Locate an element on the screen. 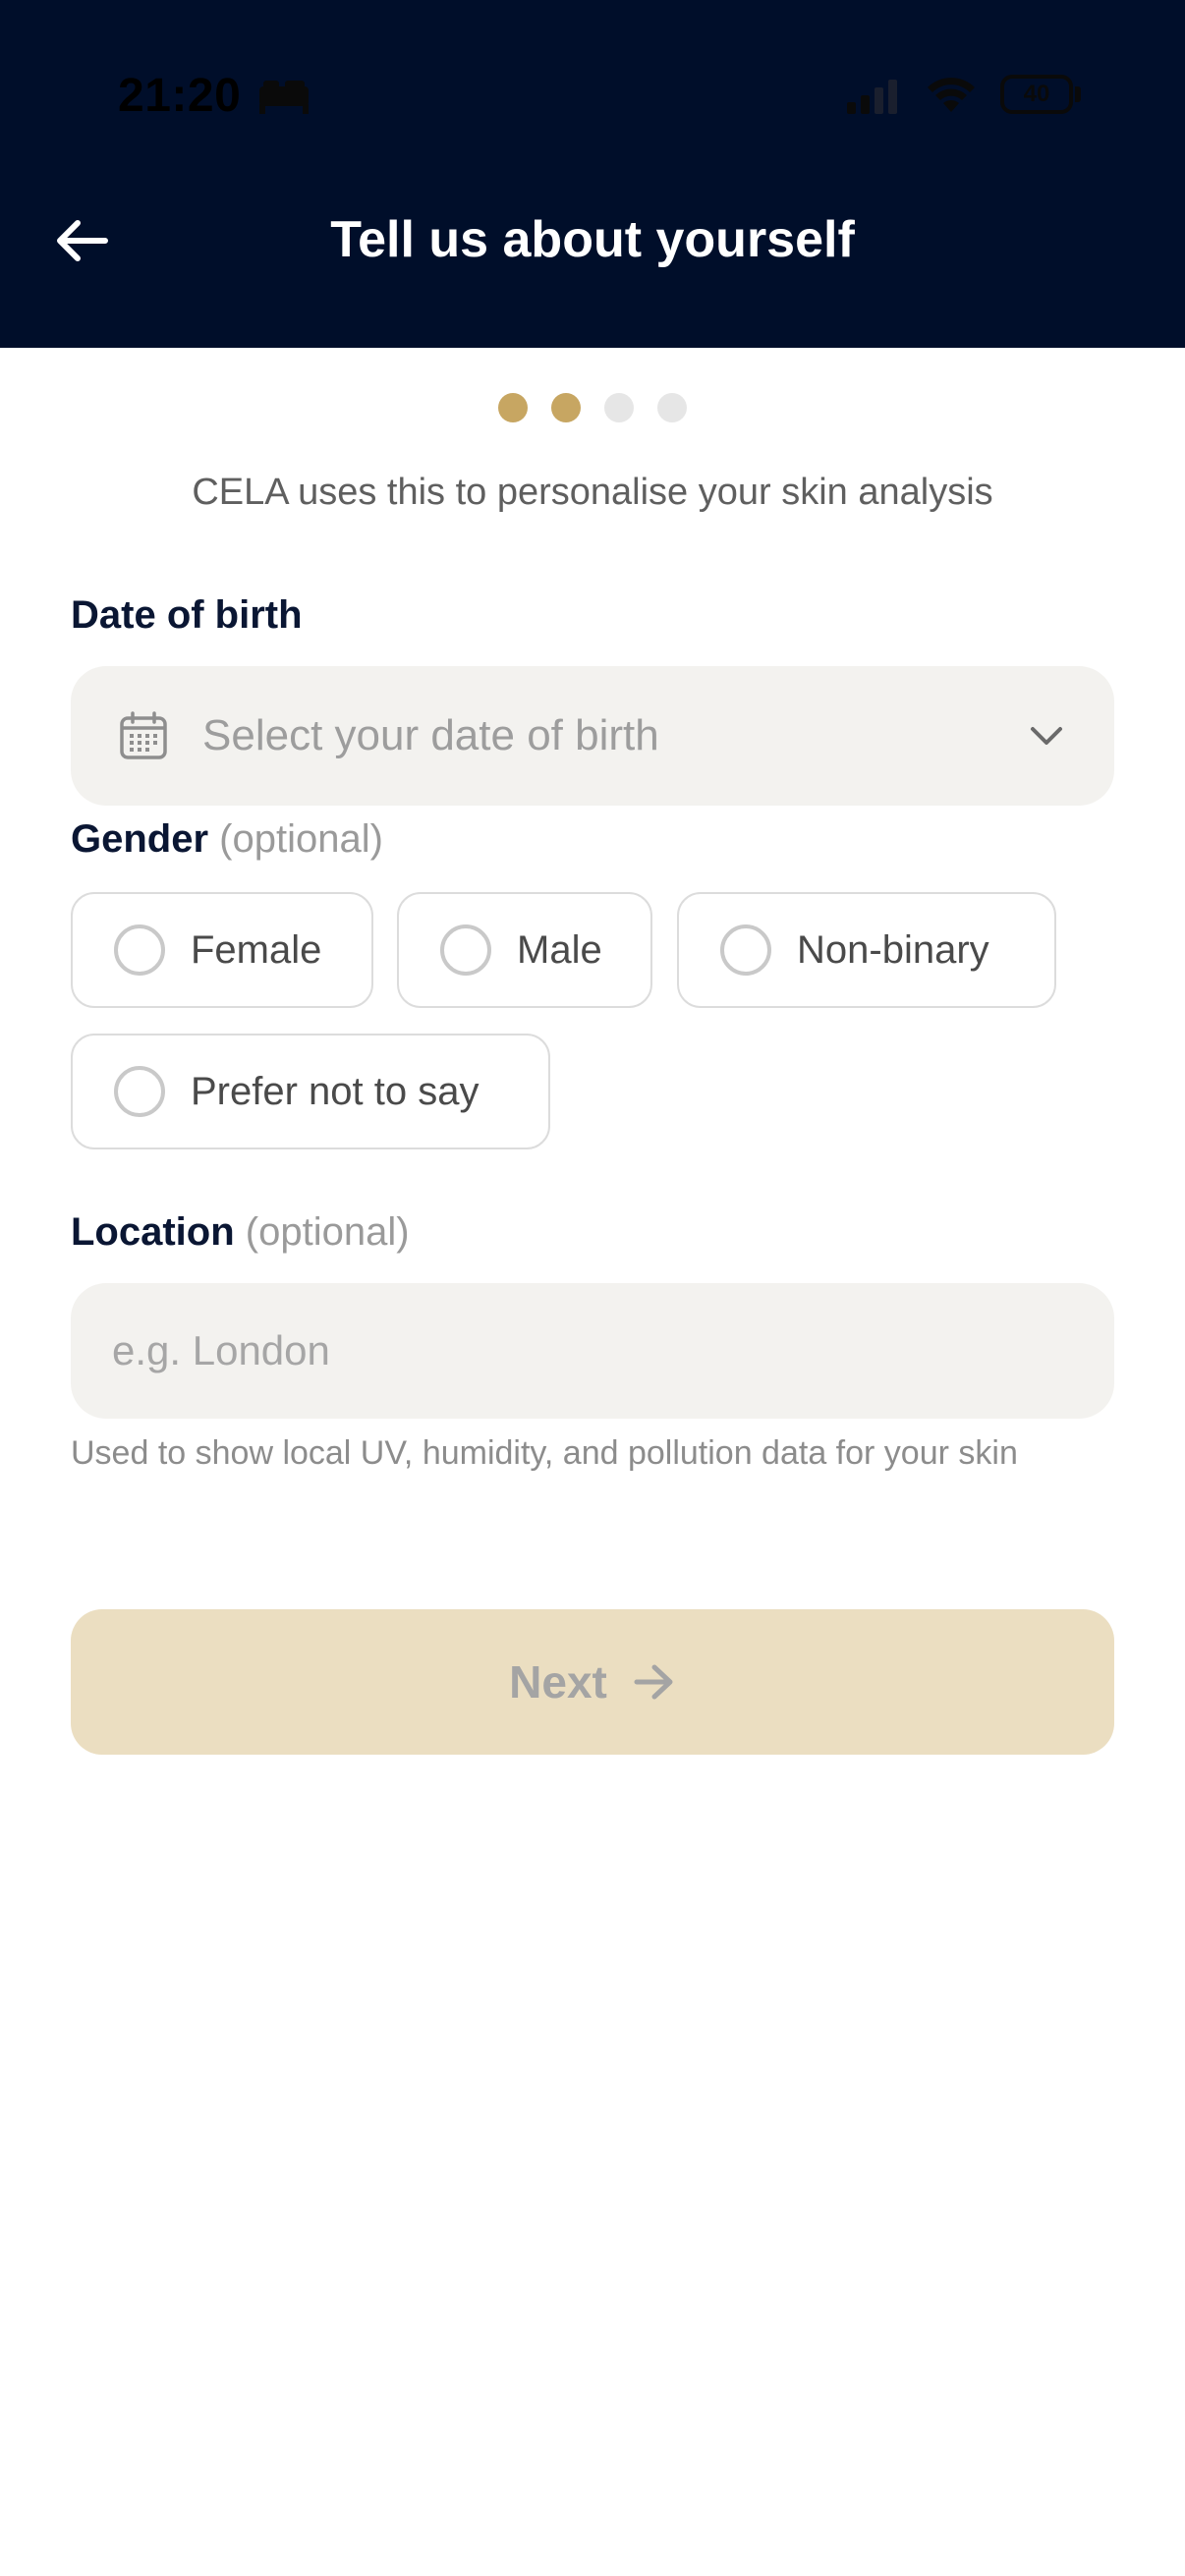 The image size is (1185, 2576). gender-optional-tag: (optional) is located at coordinates (301, 839).